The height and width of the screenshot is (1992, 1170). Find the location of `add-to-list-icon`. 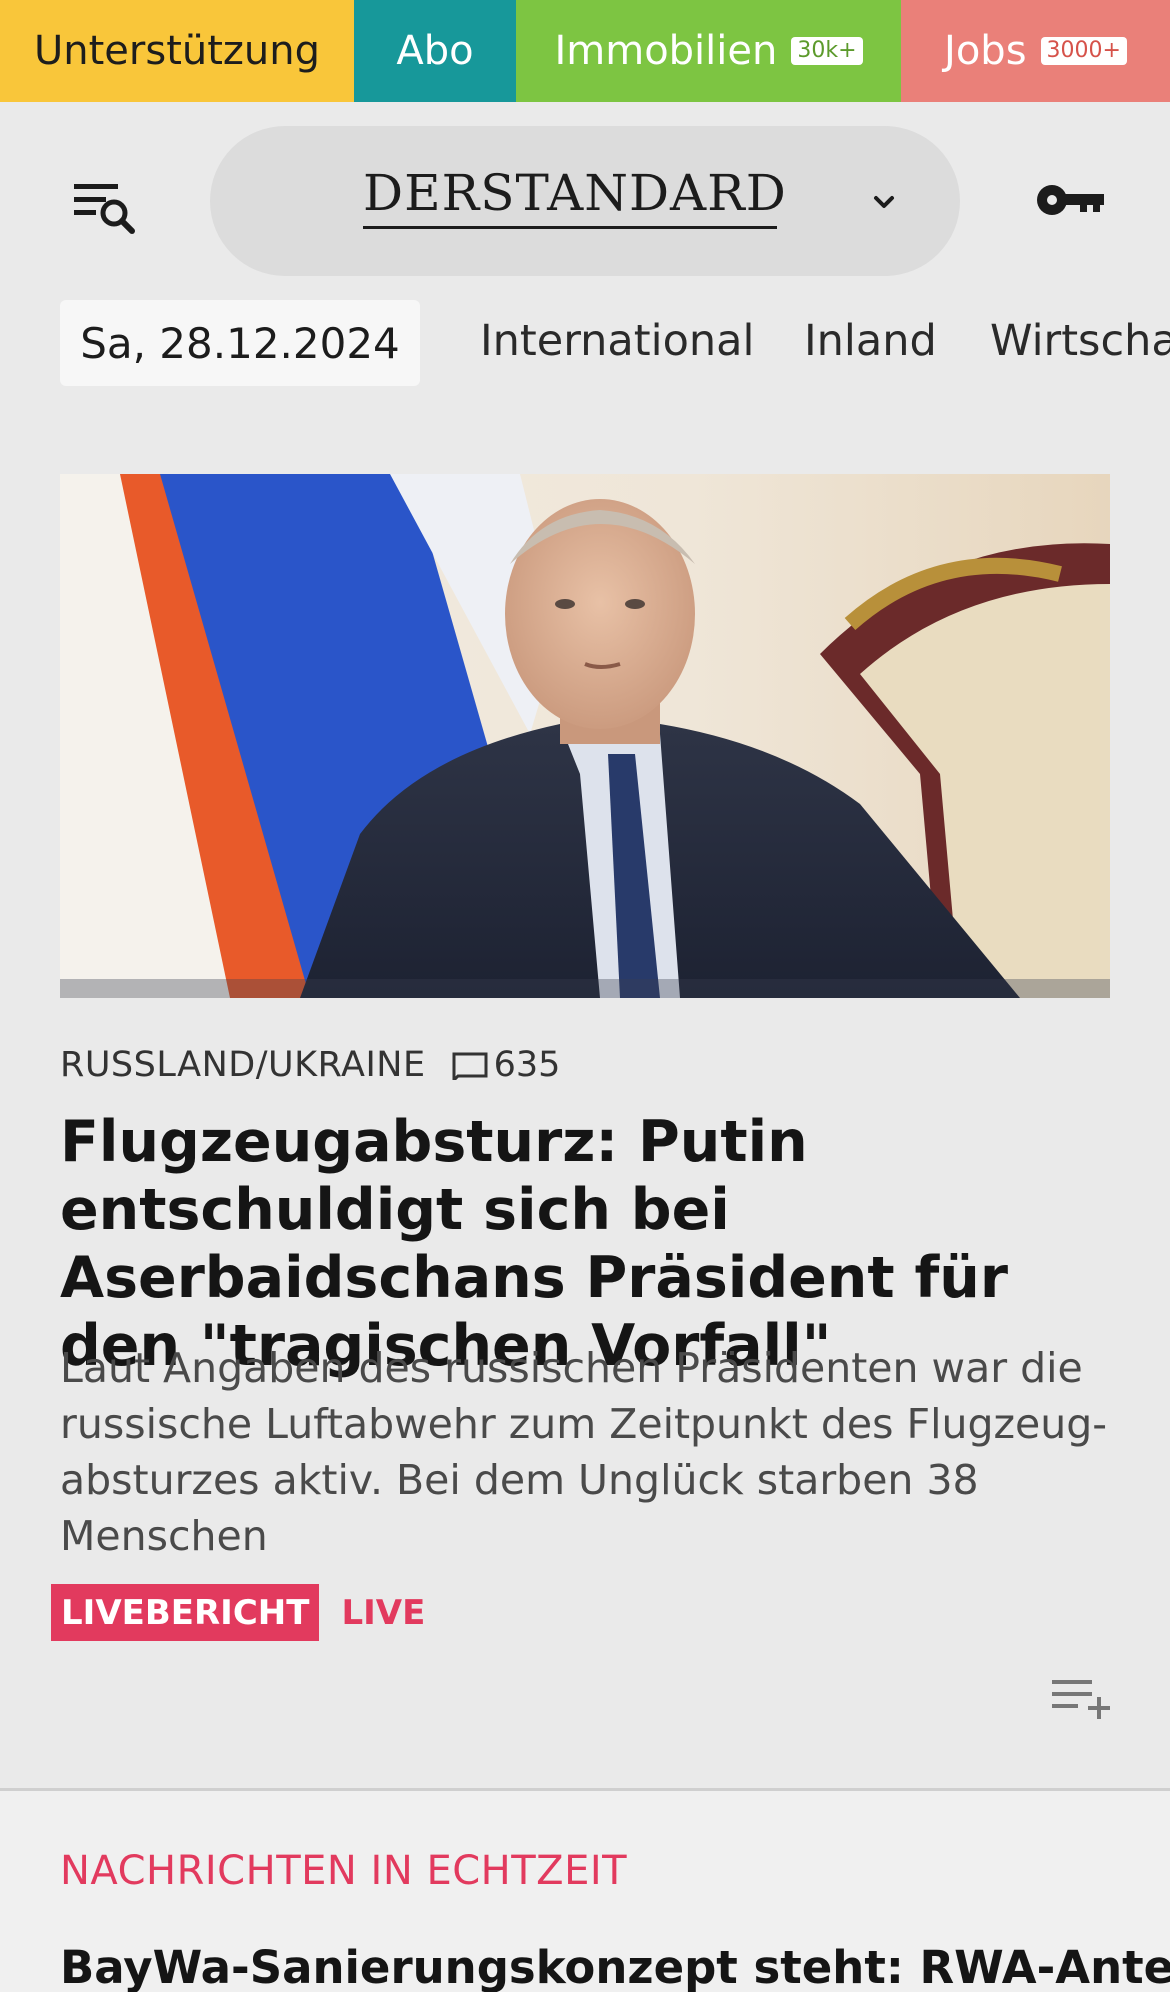

add-to-list-icon is located at coordinates (1081, 1700).